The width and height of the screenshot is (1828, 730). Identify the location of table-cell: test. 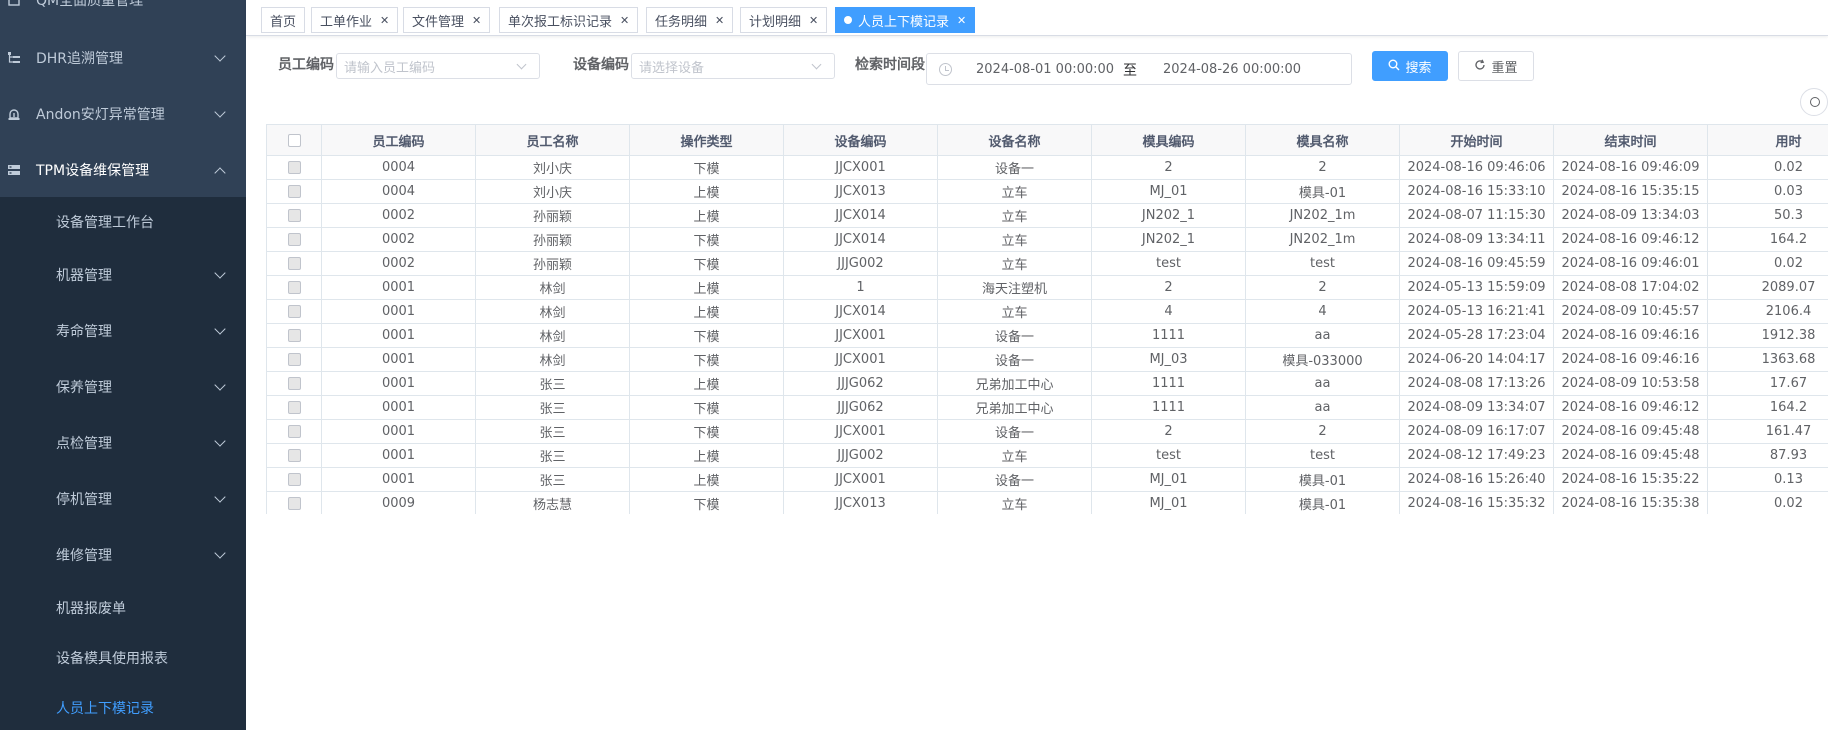
(1168, 263).